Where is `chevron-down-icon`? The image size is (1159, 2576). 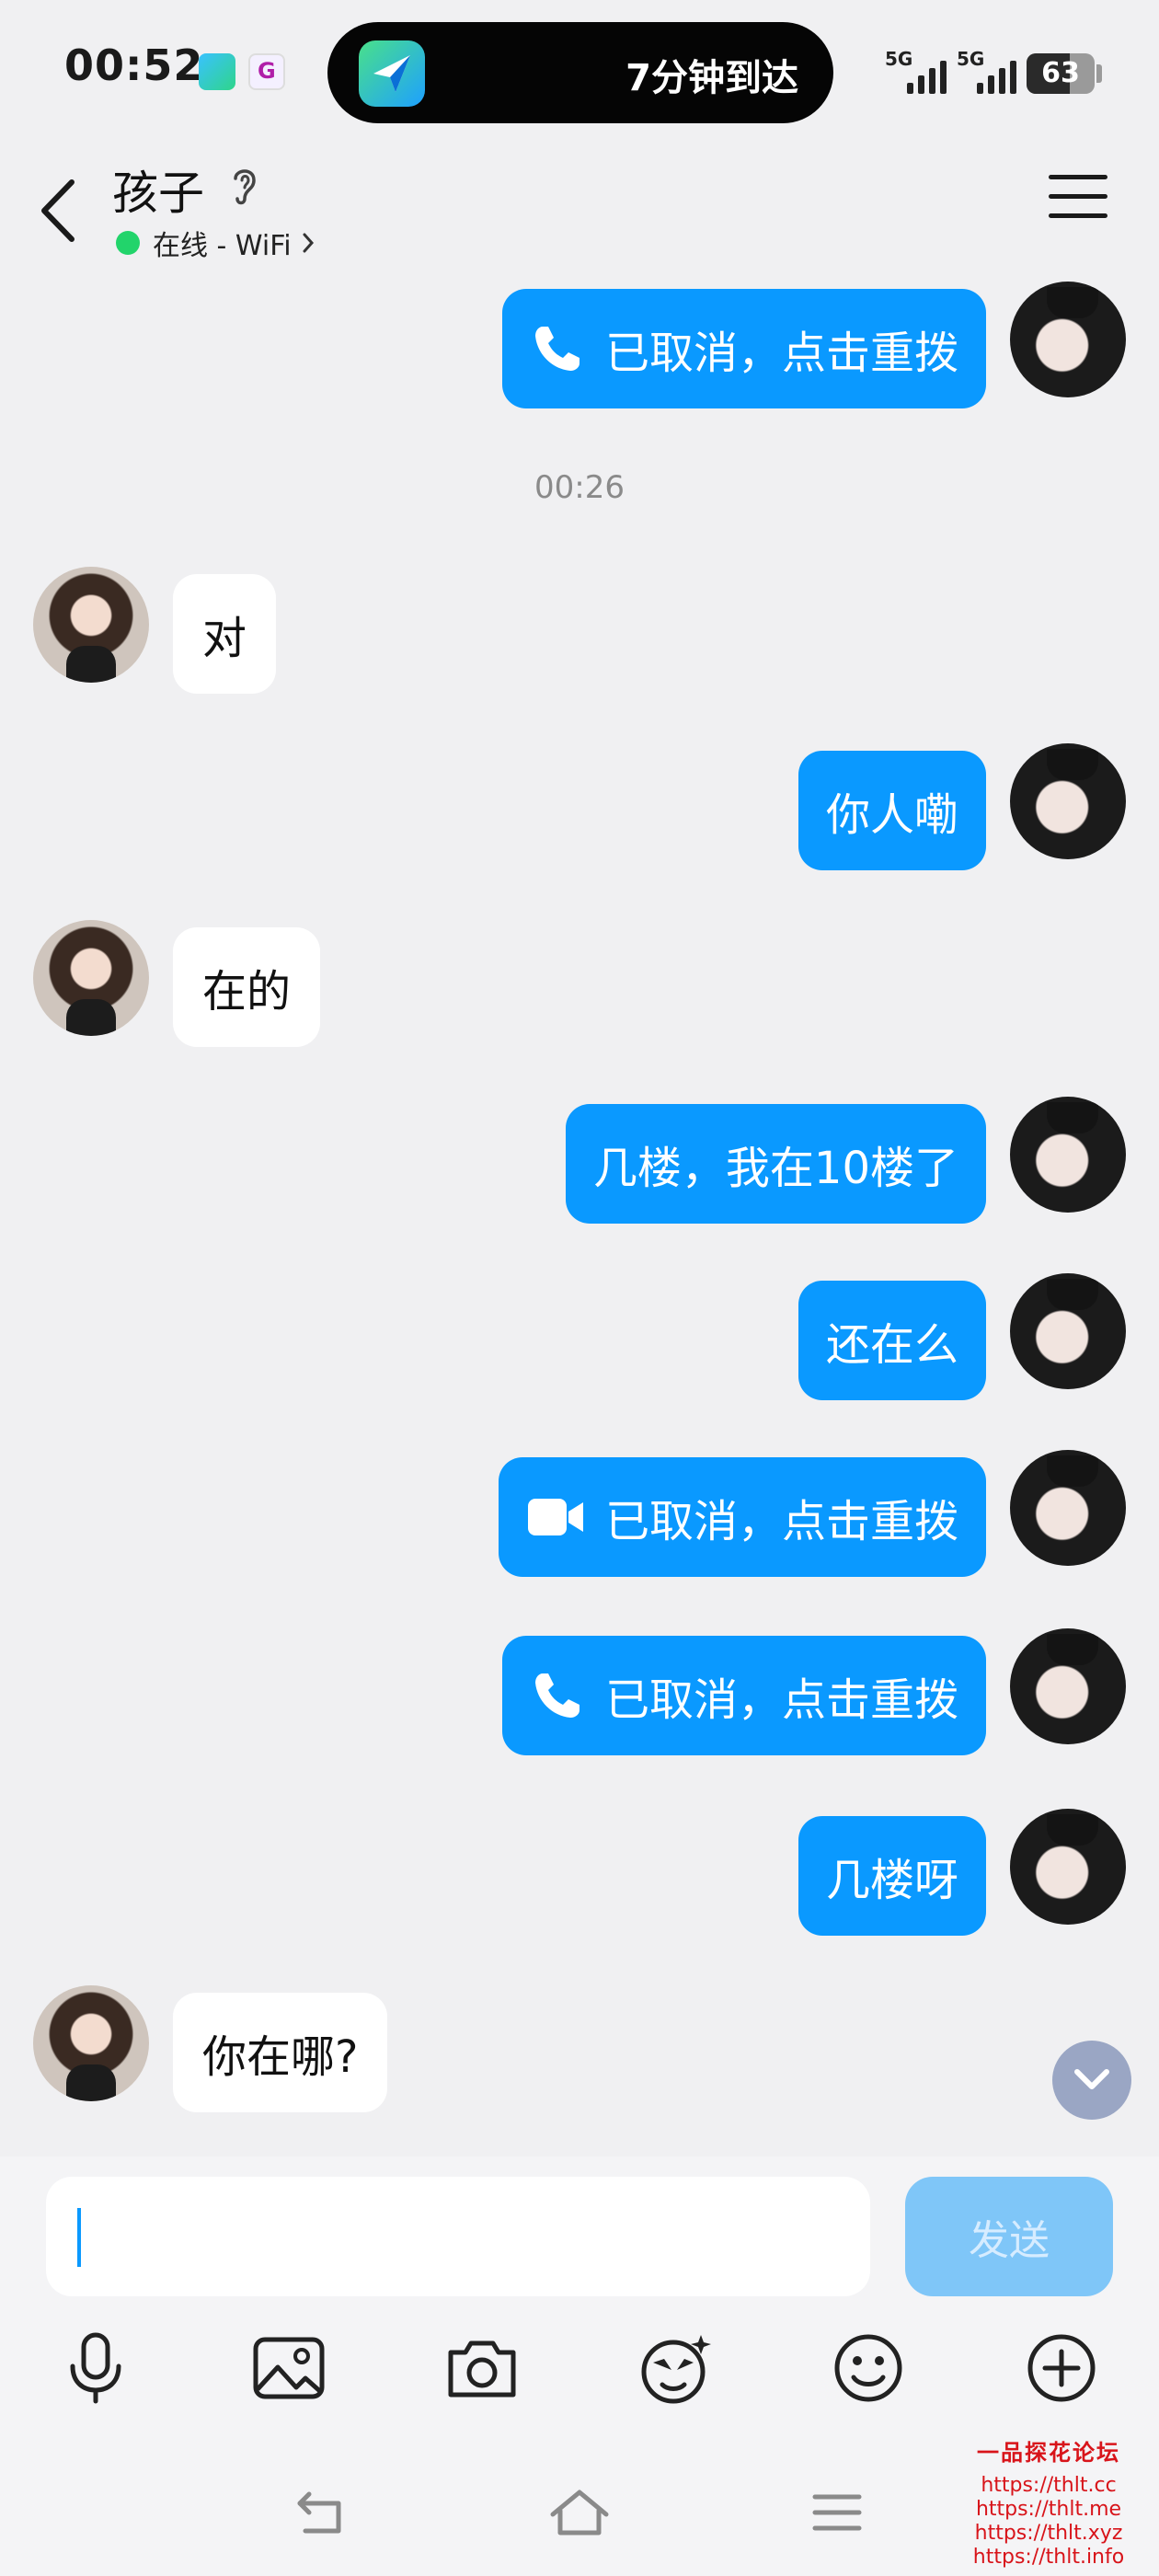
chevron-down-icon is located at coordinates (1091, 2079).